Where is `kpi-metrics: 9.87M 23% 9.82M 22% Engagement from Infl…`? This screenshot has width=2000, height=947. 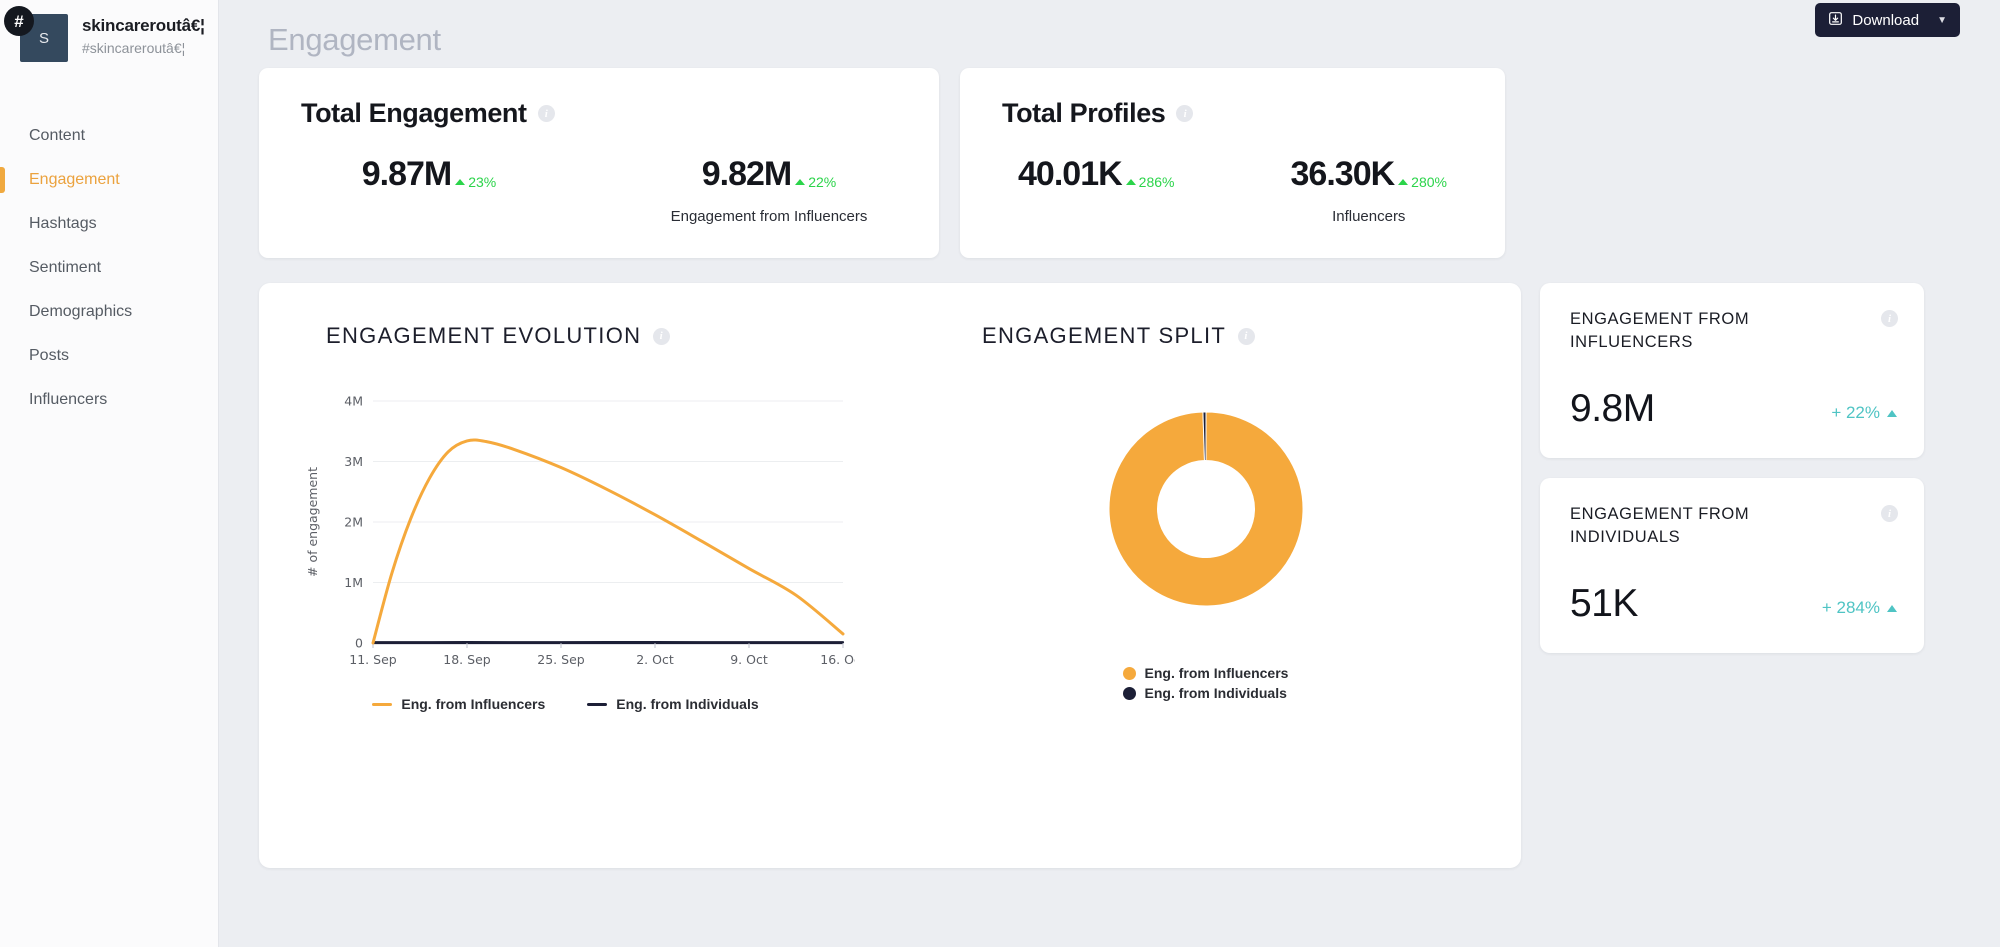 kpi-metrics: 9.87M 23% 9.82M 22% Engagement from Infl… is located at coordinates (599, 190).